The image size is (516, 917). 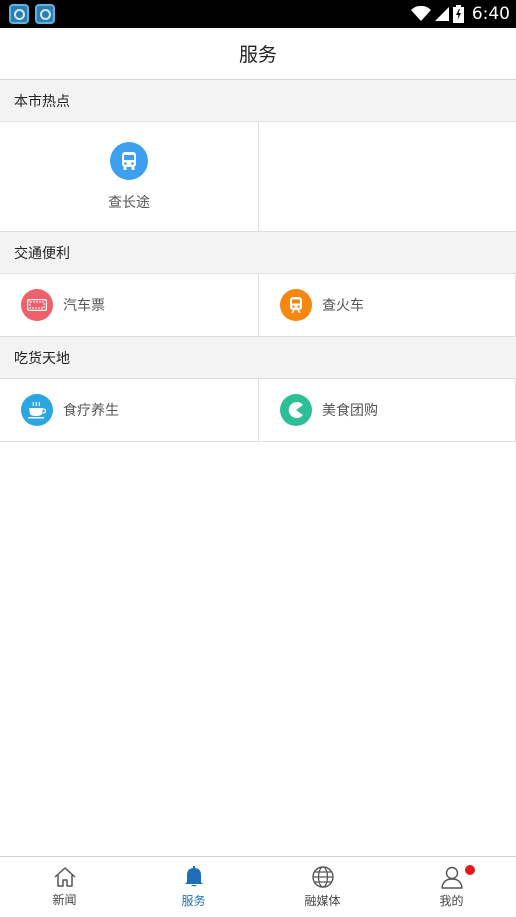 I want to click on user-icon, so click(x=451, y=877).